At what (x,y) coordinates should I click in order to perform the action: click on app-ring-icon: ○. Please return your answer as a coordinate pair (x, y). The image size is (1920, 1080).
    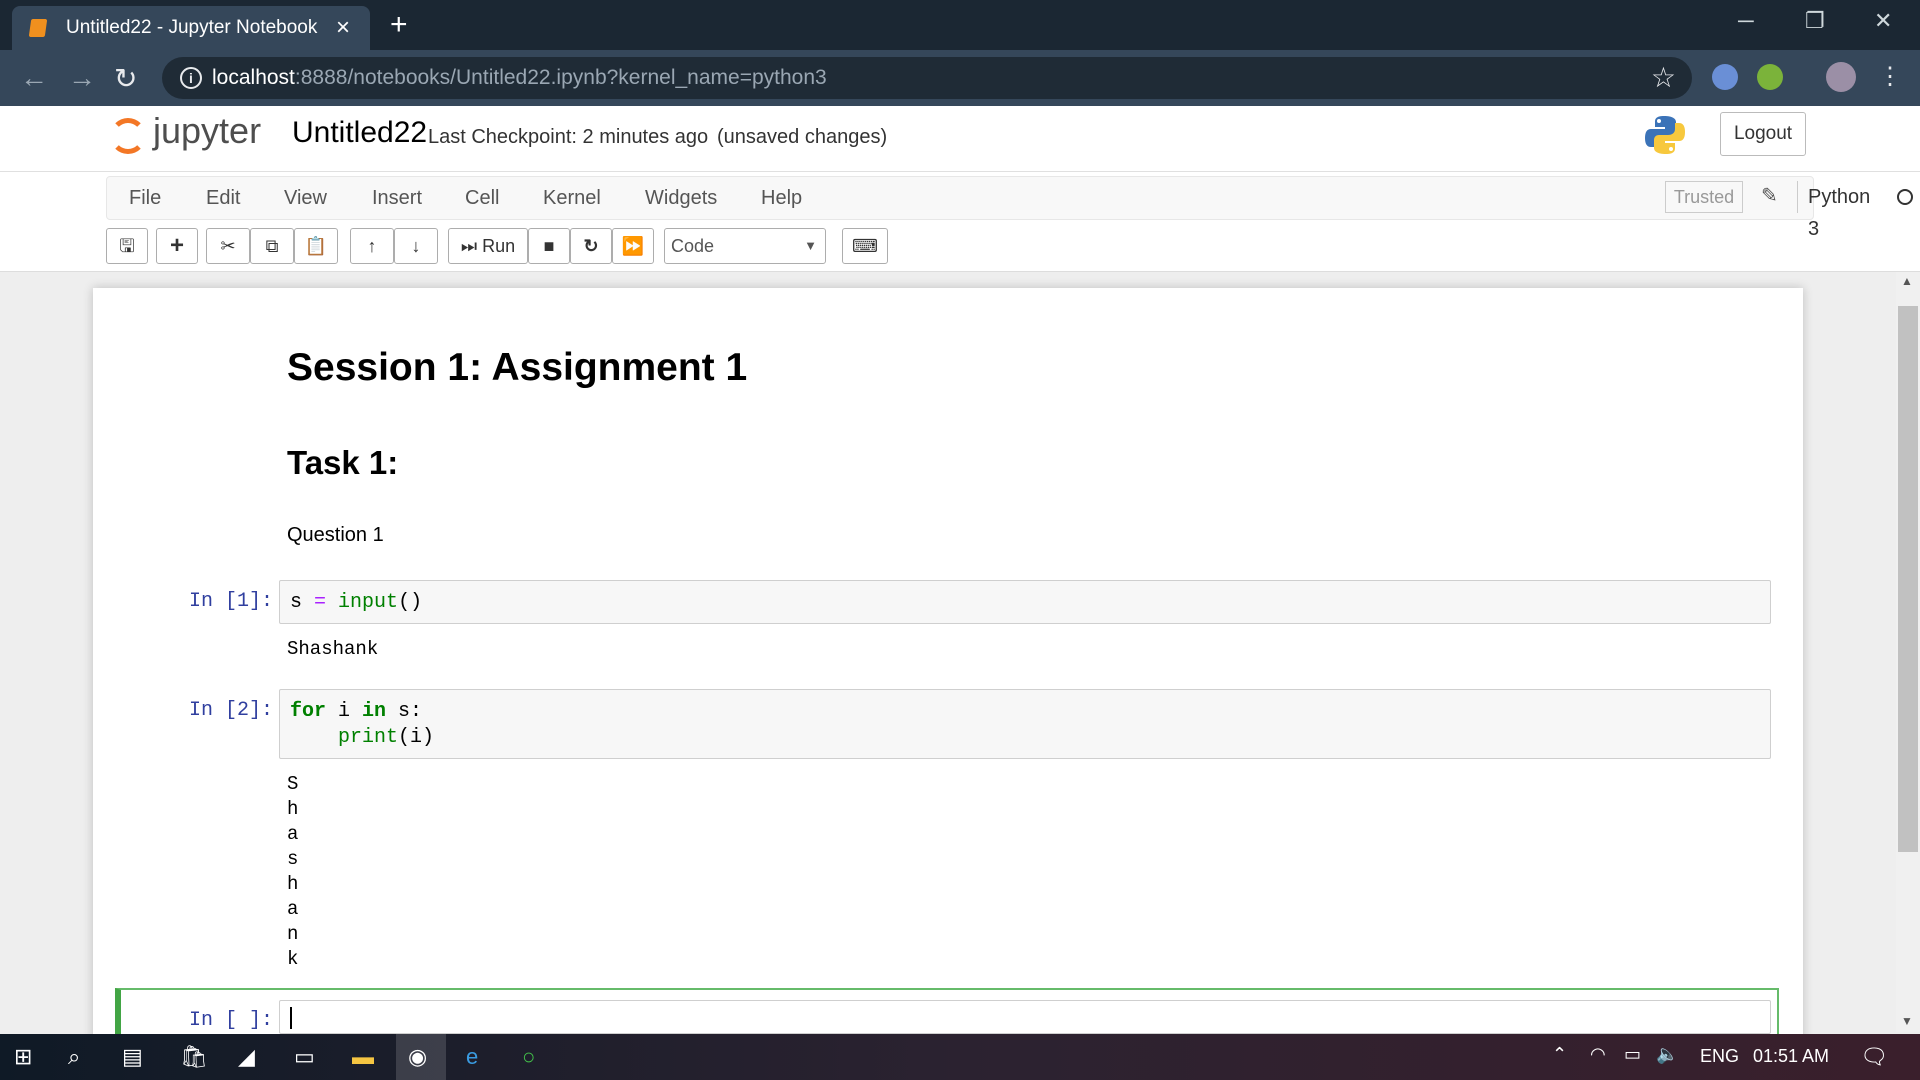
    Looking at the image, I should click on (528, 1057).